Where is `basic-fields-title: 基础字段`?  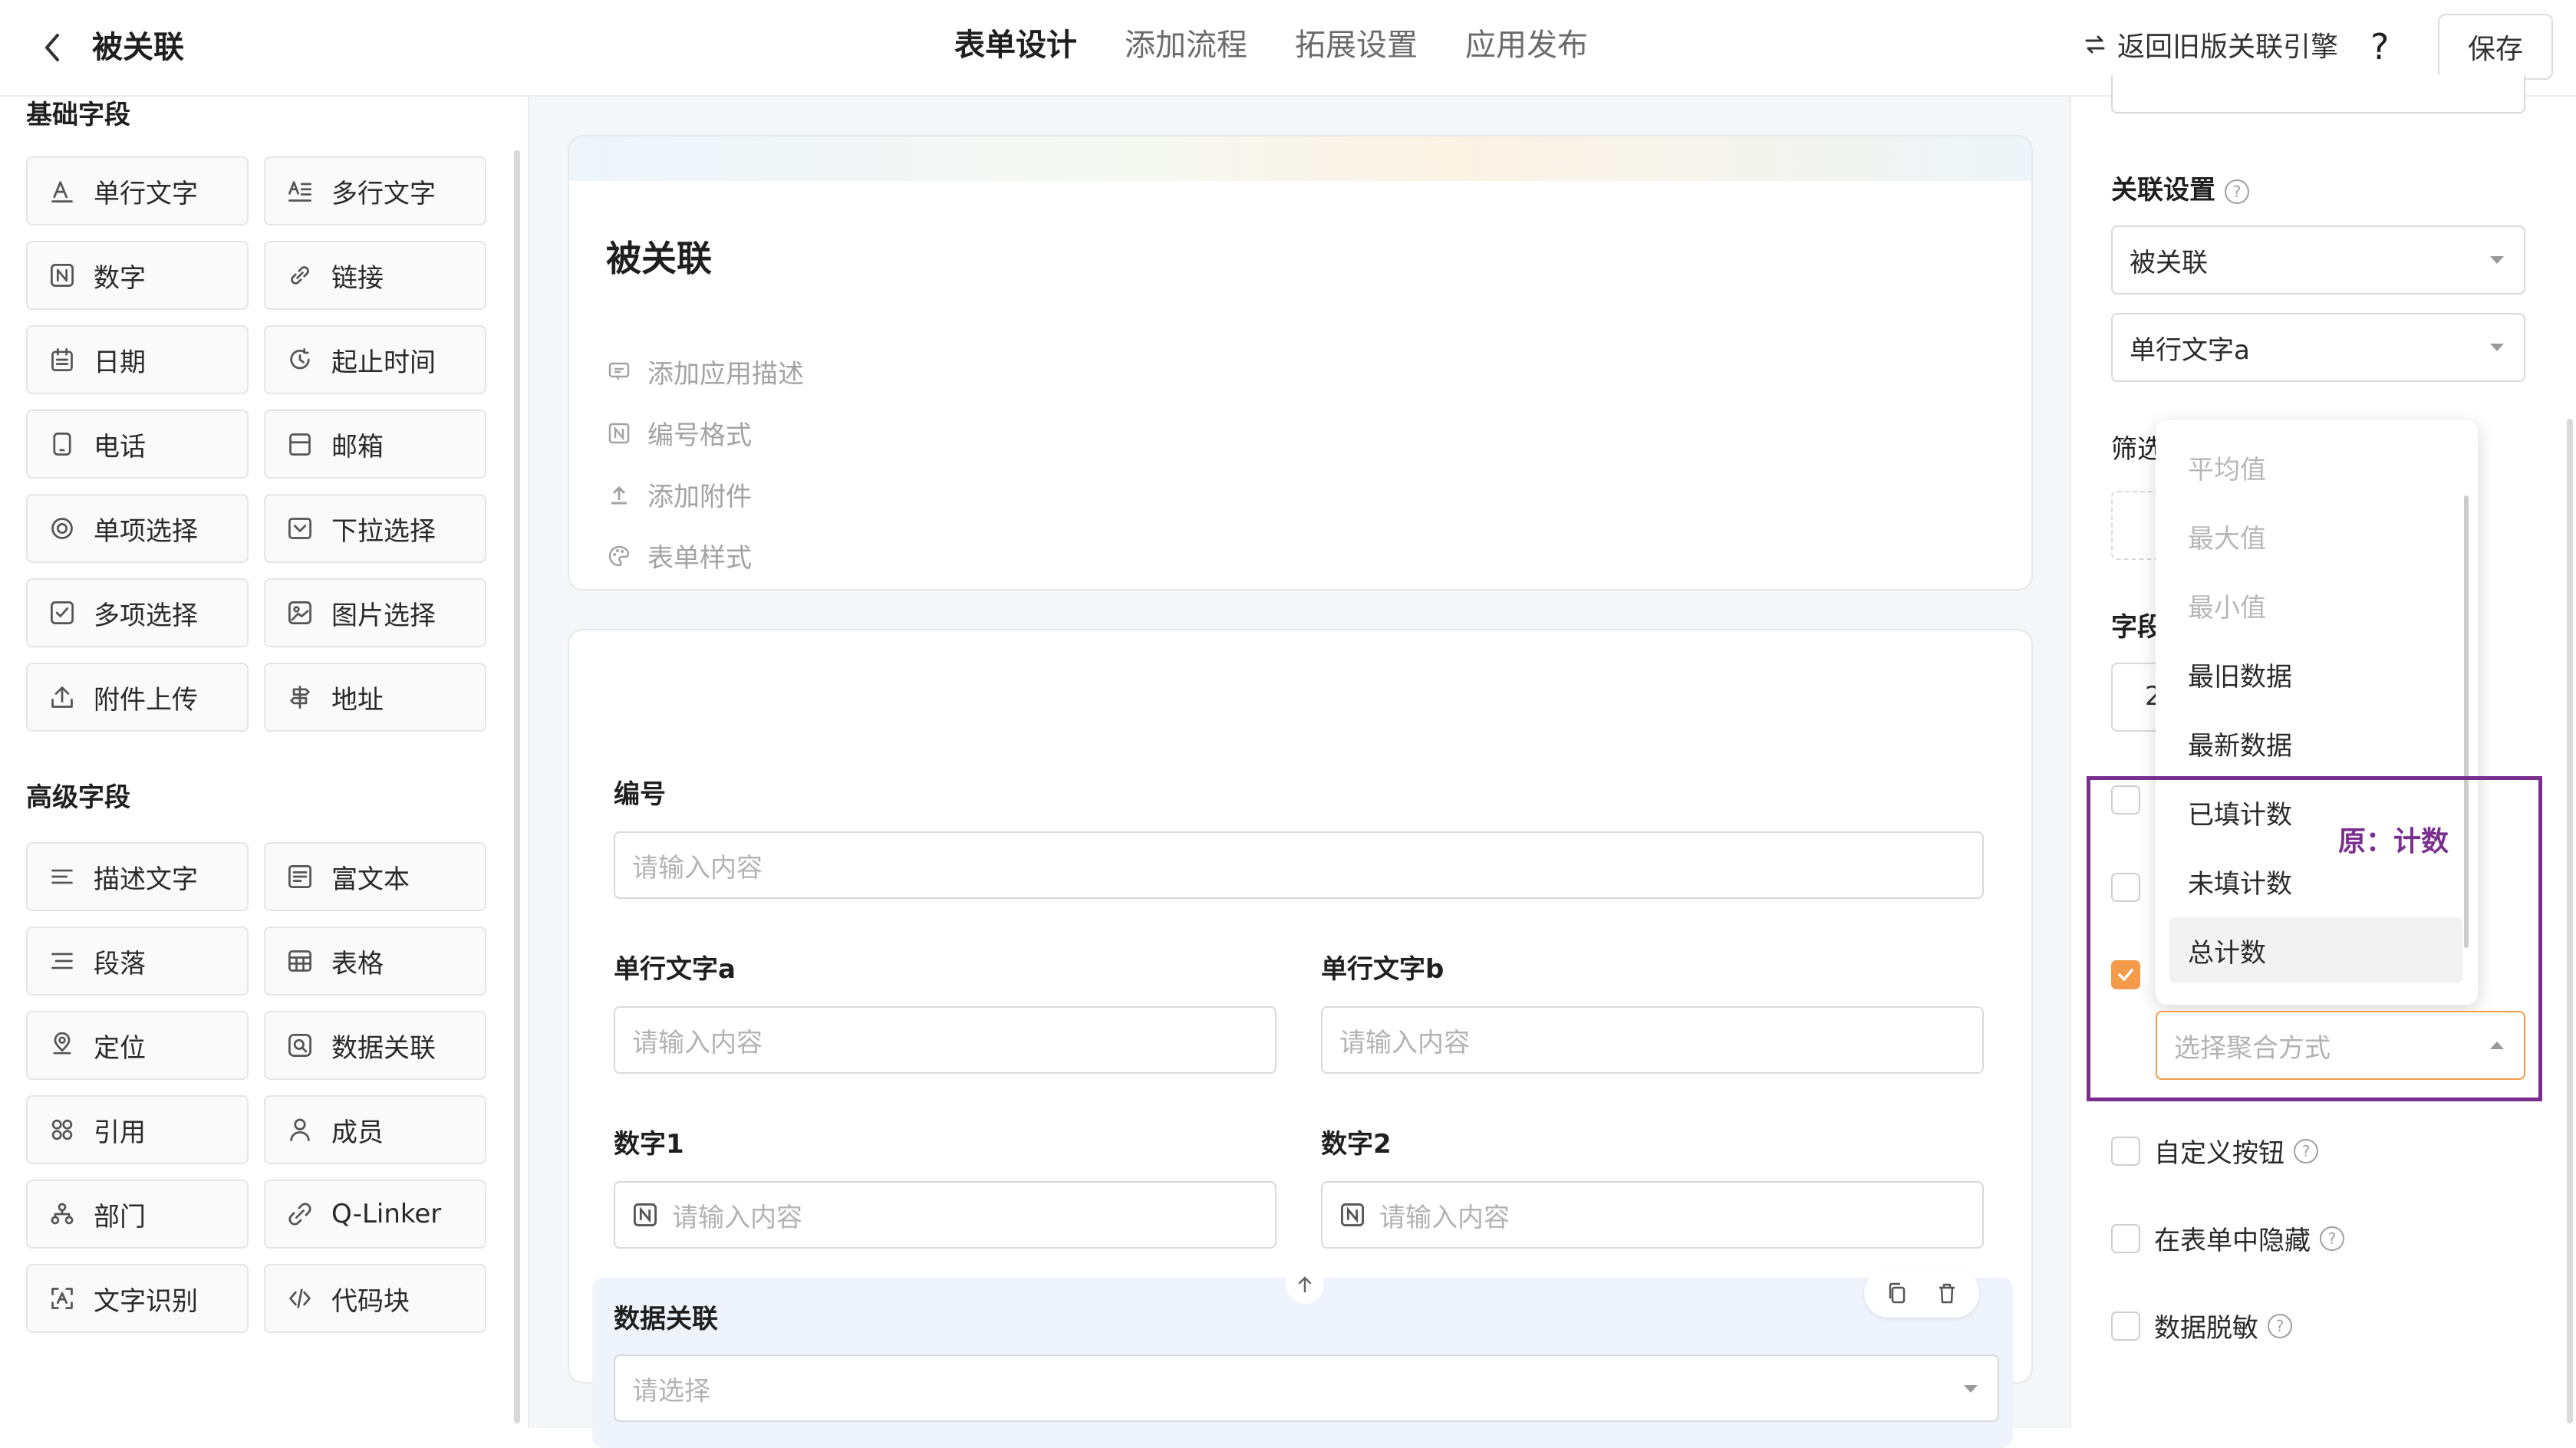 basic-fields-title: 基础字段 is located at coordinates (78, 115).